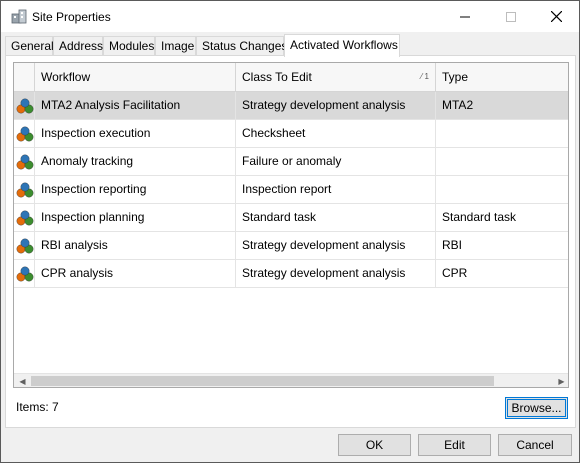 This screenshot has height=463, width=580. What do you see at coordinates (561, 381) in the screenshot?
I see `scroll-right-arrow-icon: ▶` at bounding box center [561, 381].